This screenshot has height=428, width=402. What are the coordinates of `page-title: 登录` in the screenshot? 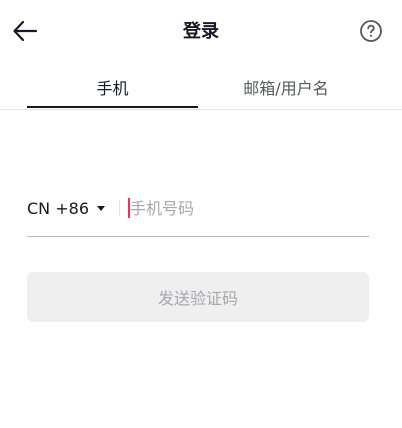 It's located at (201, 31).